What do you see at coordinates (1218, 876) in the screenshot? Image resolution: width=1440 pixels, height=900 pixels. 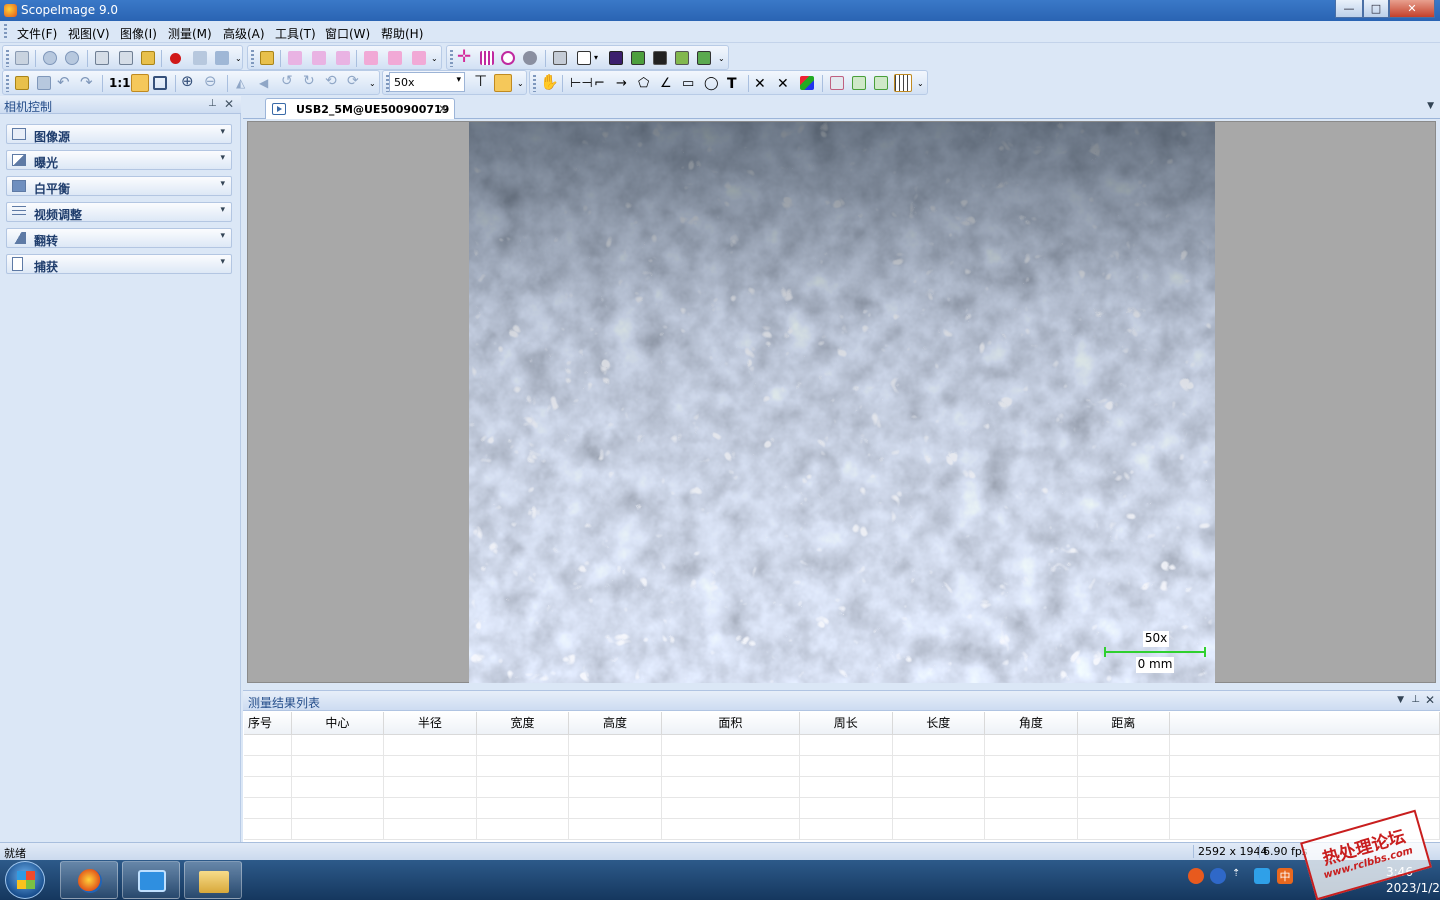 I see `help-icon` at bounding box center [1218, 876].